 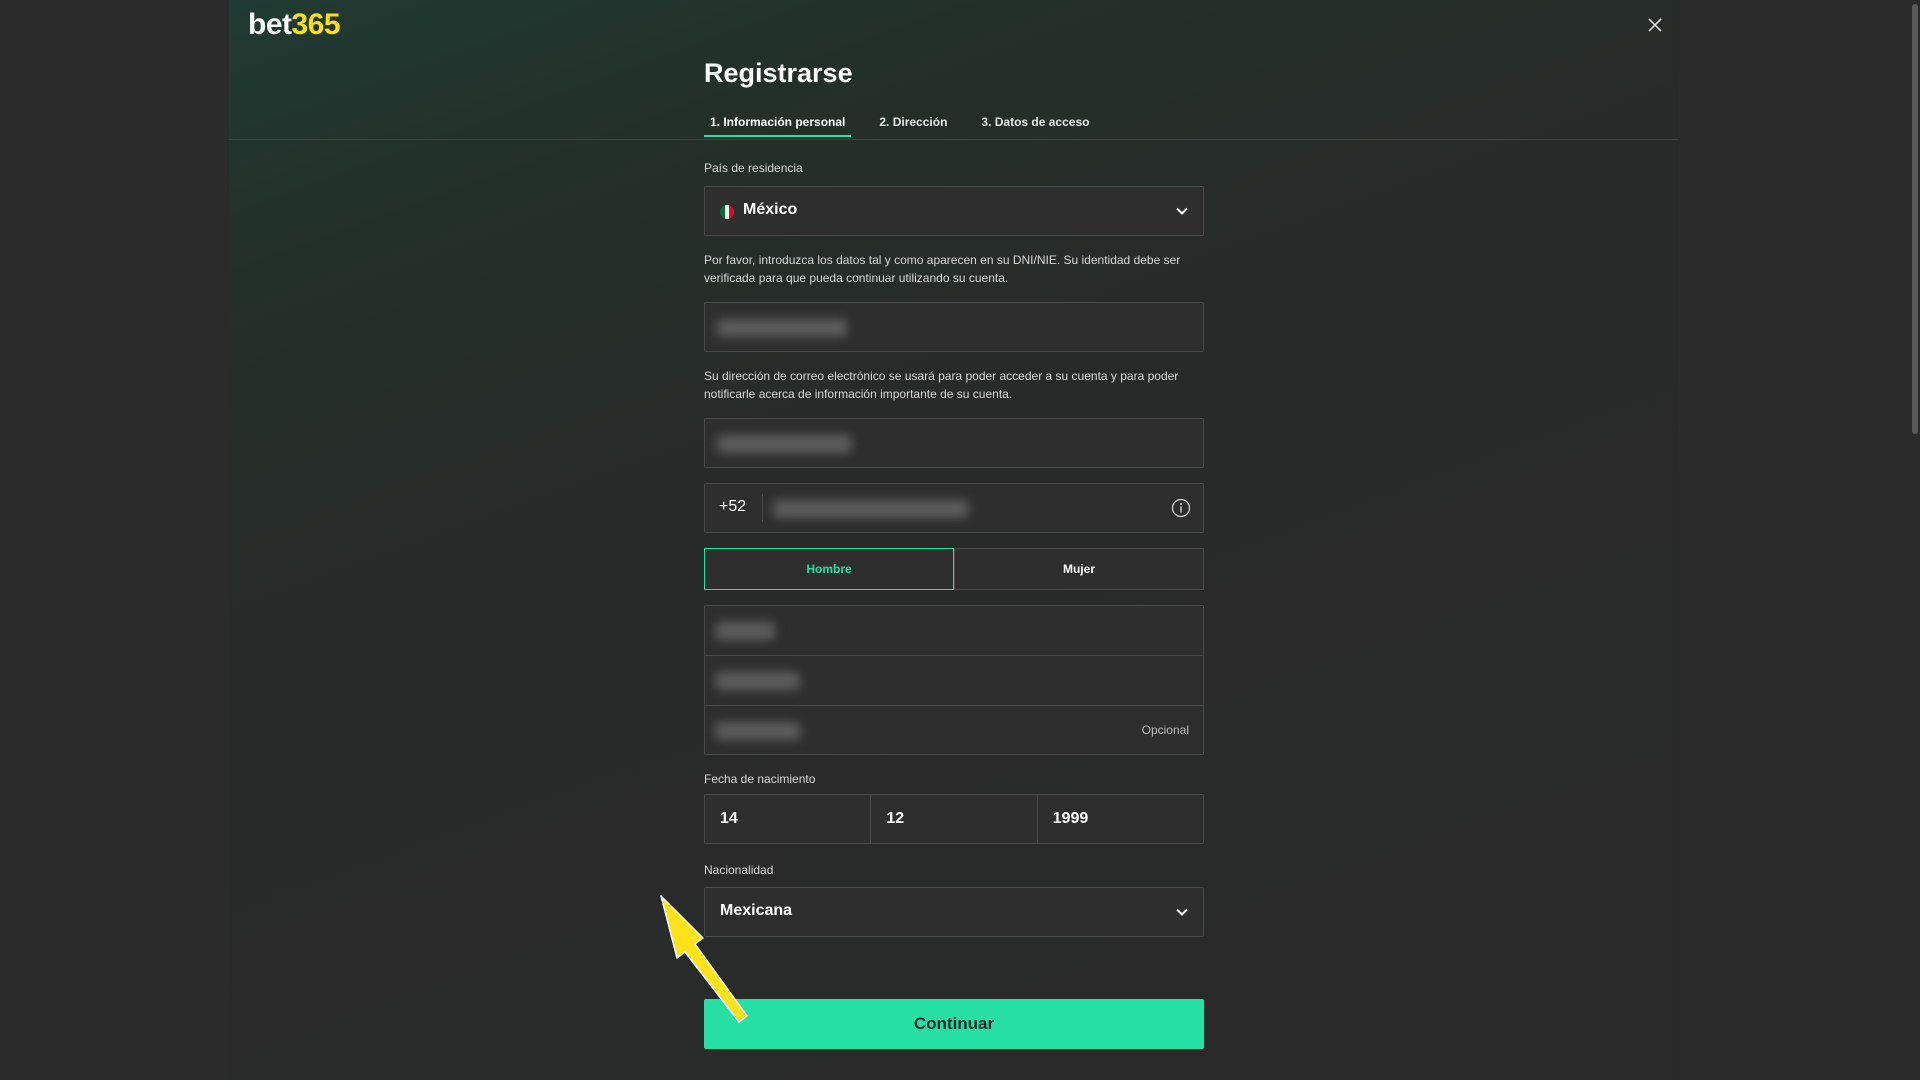 I want to click on gender-hombre-button: Hombre, so click(x=829, y=569).